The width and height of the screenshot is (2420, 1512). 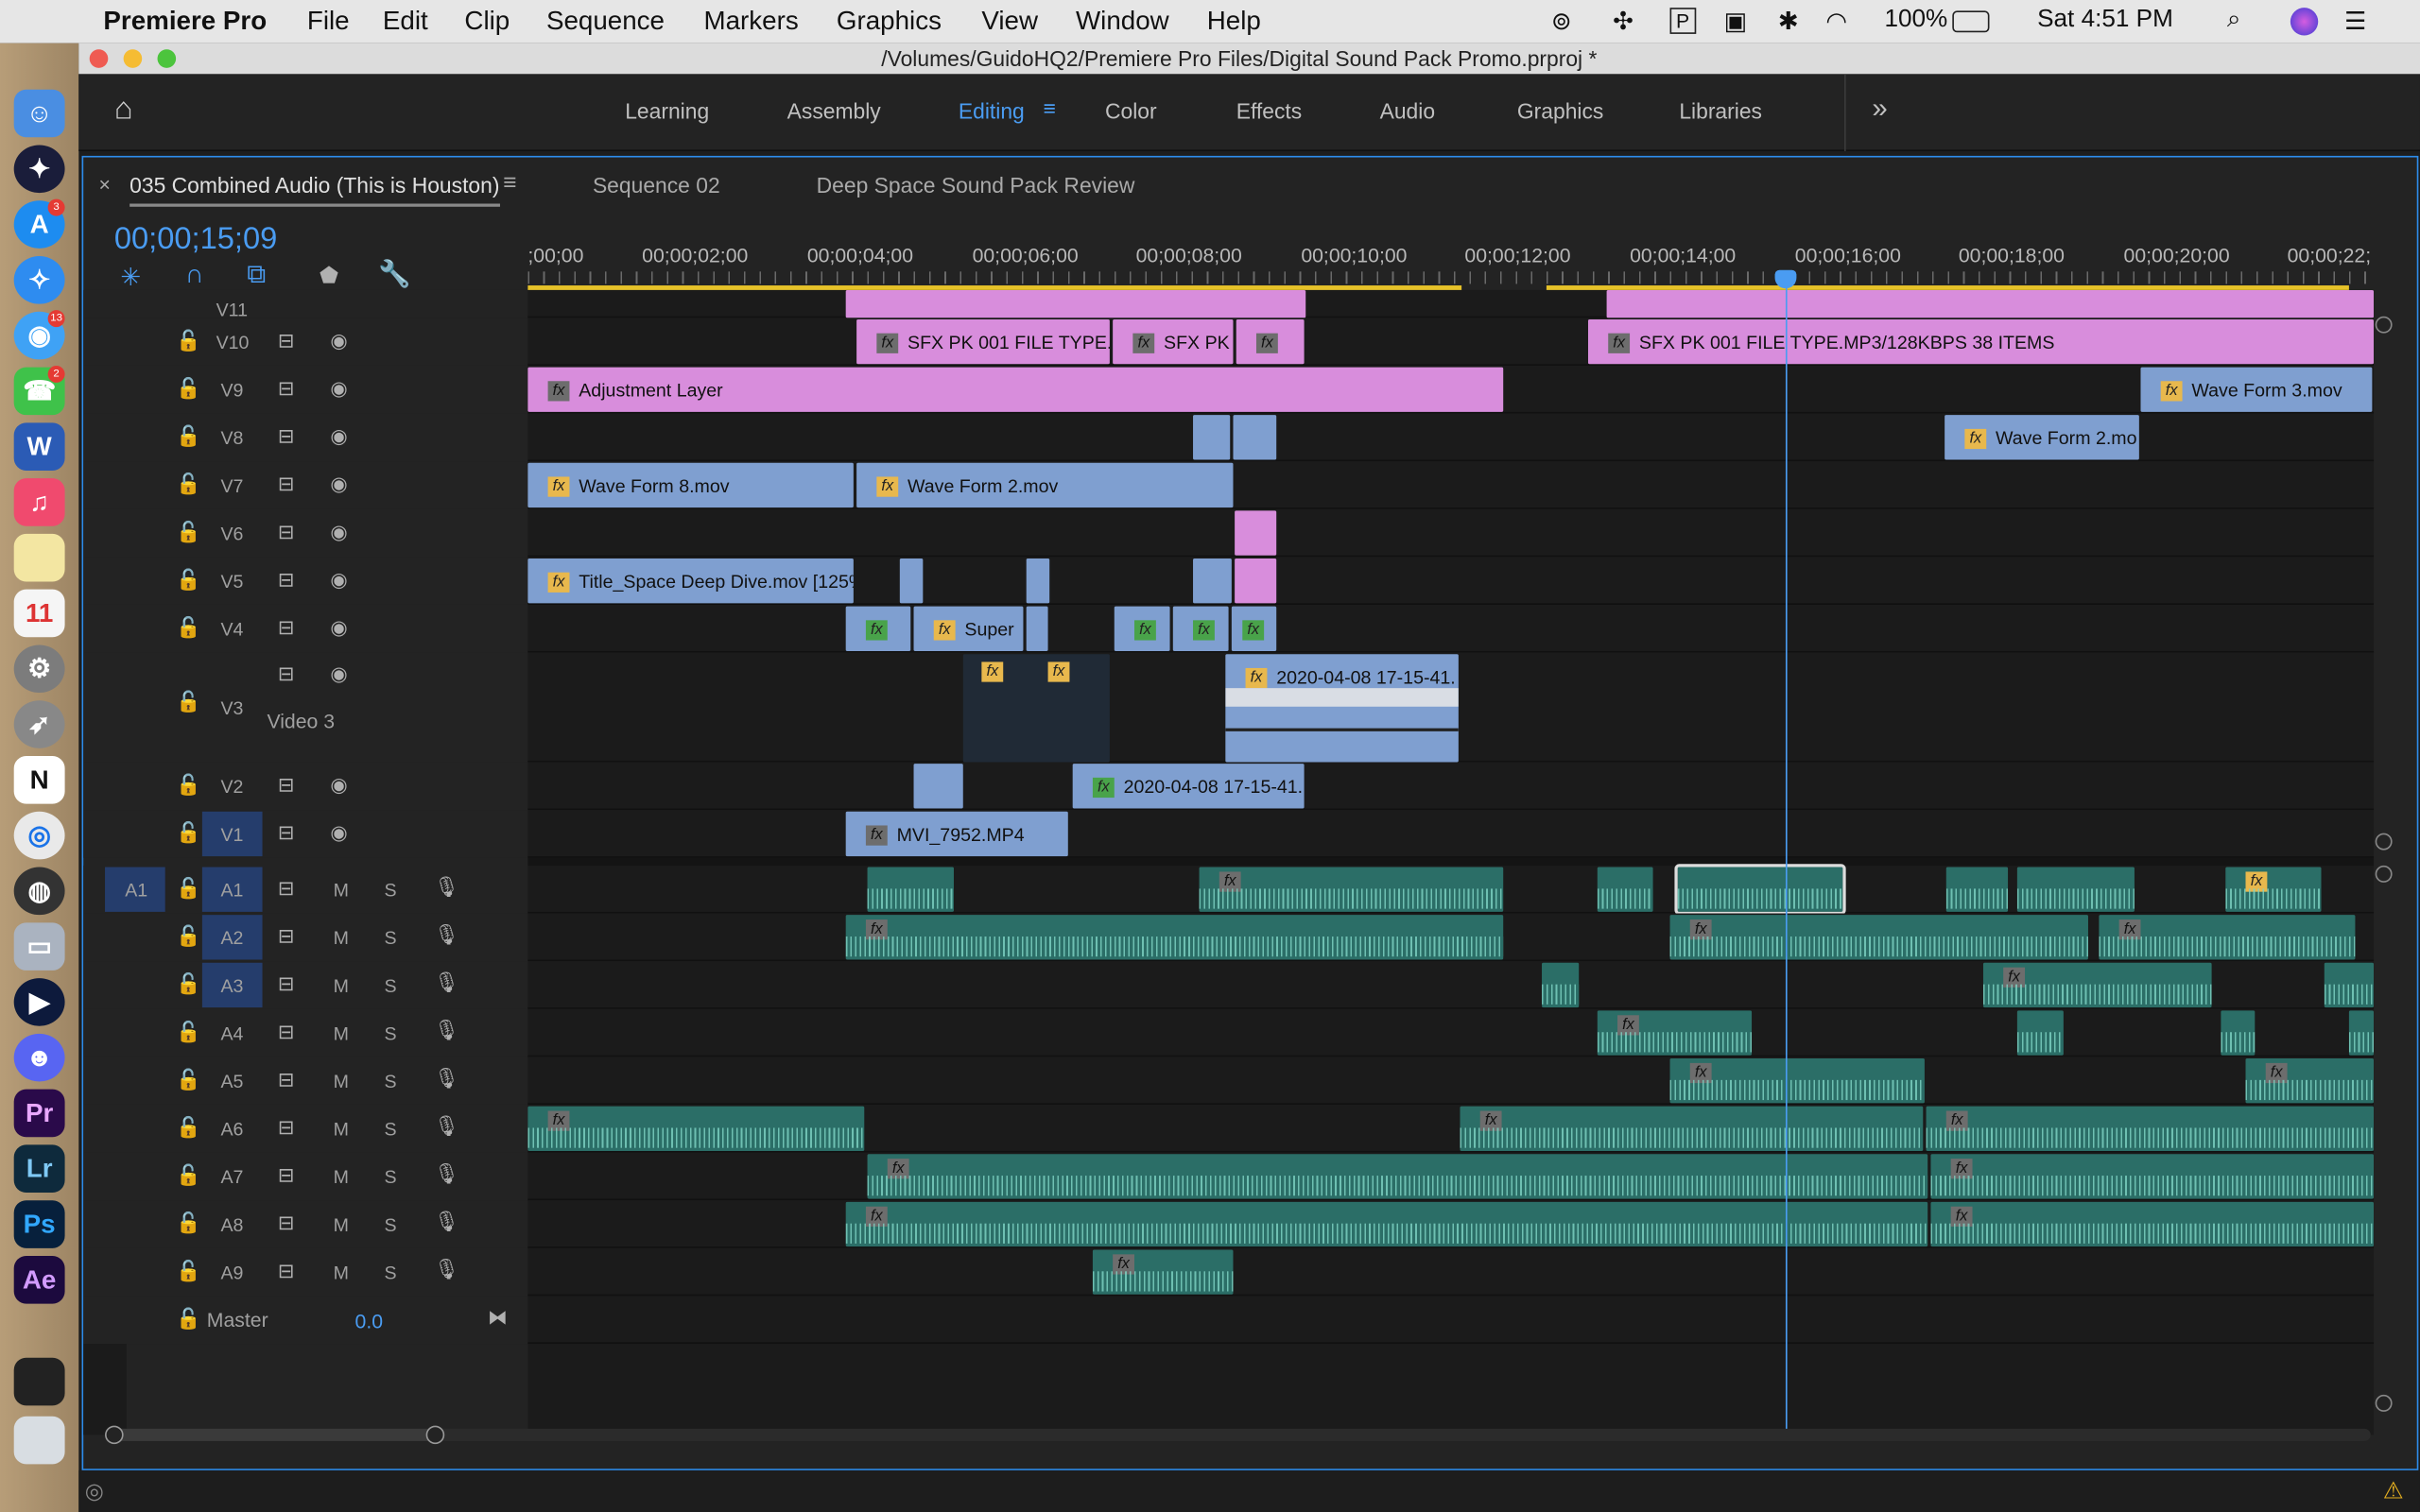 I want to click on zoom-left-handle, so click(x=115, y=1435).